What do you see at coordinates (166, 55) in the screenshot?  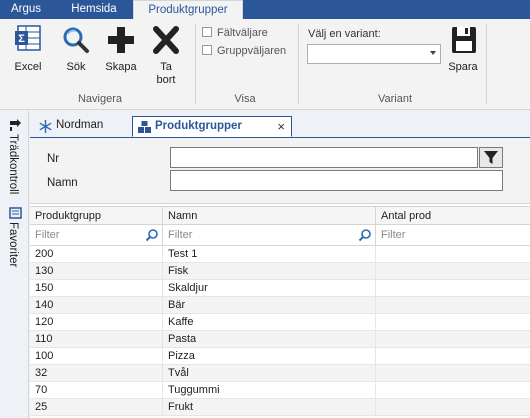 I see `delete-button: Ta bort` at bounding box center [166, 55].